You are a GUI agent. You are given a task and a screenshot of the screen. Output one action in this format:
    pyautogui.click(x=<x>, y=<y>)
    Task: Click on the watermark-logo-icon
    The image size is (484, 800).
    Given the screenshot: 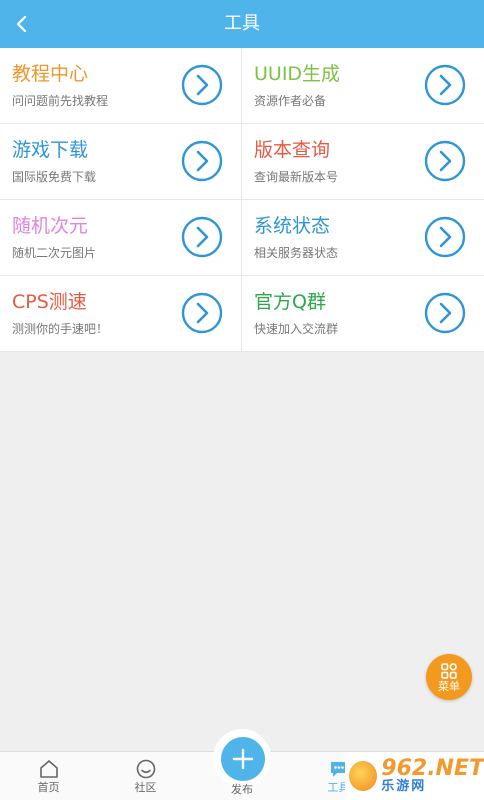 What is the action you would take?
    pyautogui.click(x=363, y=776)
    